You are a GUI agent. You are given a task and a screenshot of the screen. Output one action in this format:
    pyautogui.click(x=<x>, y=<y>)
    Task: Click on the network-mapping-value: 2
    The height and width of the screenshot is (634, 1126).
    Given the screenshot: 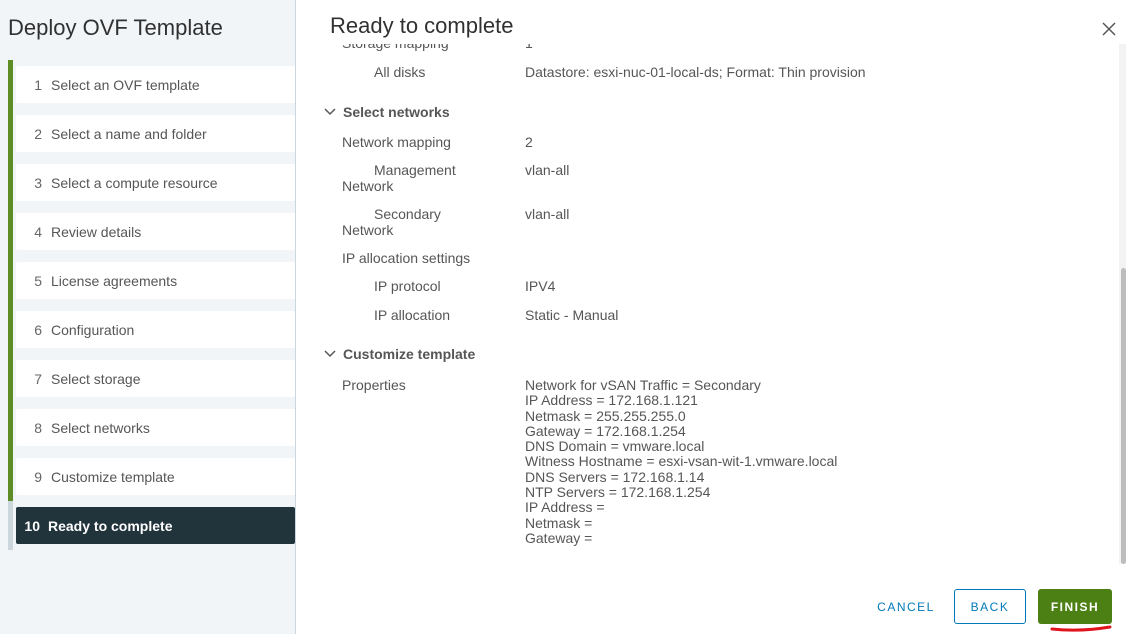 What is the action you would take?
    pyautogui.click(x=529, y=142)
    